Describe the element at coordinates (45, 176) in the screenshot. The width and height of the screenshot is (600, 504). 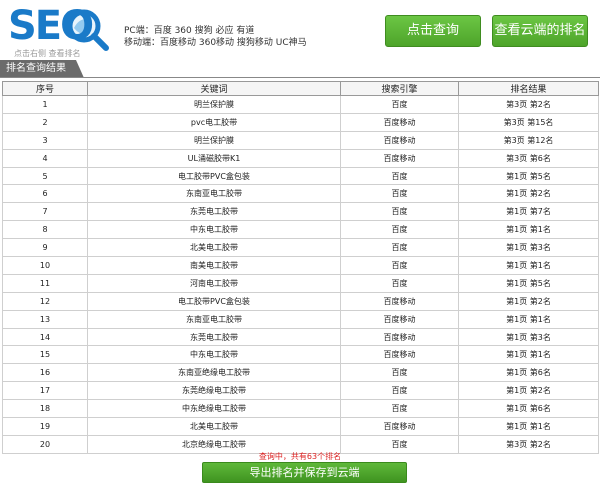
I see `cell-no: 5` at that location.